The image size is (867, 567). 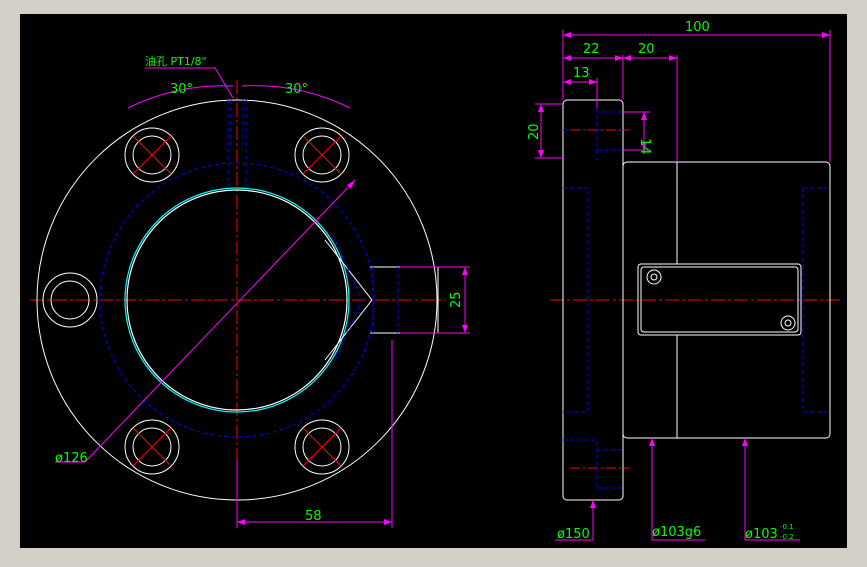 What do you see at coordinates (152, 447) in the screenshot?
I see `bolt-hole-bottom-left` at bounding box center [152, 447].